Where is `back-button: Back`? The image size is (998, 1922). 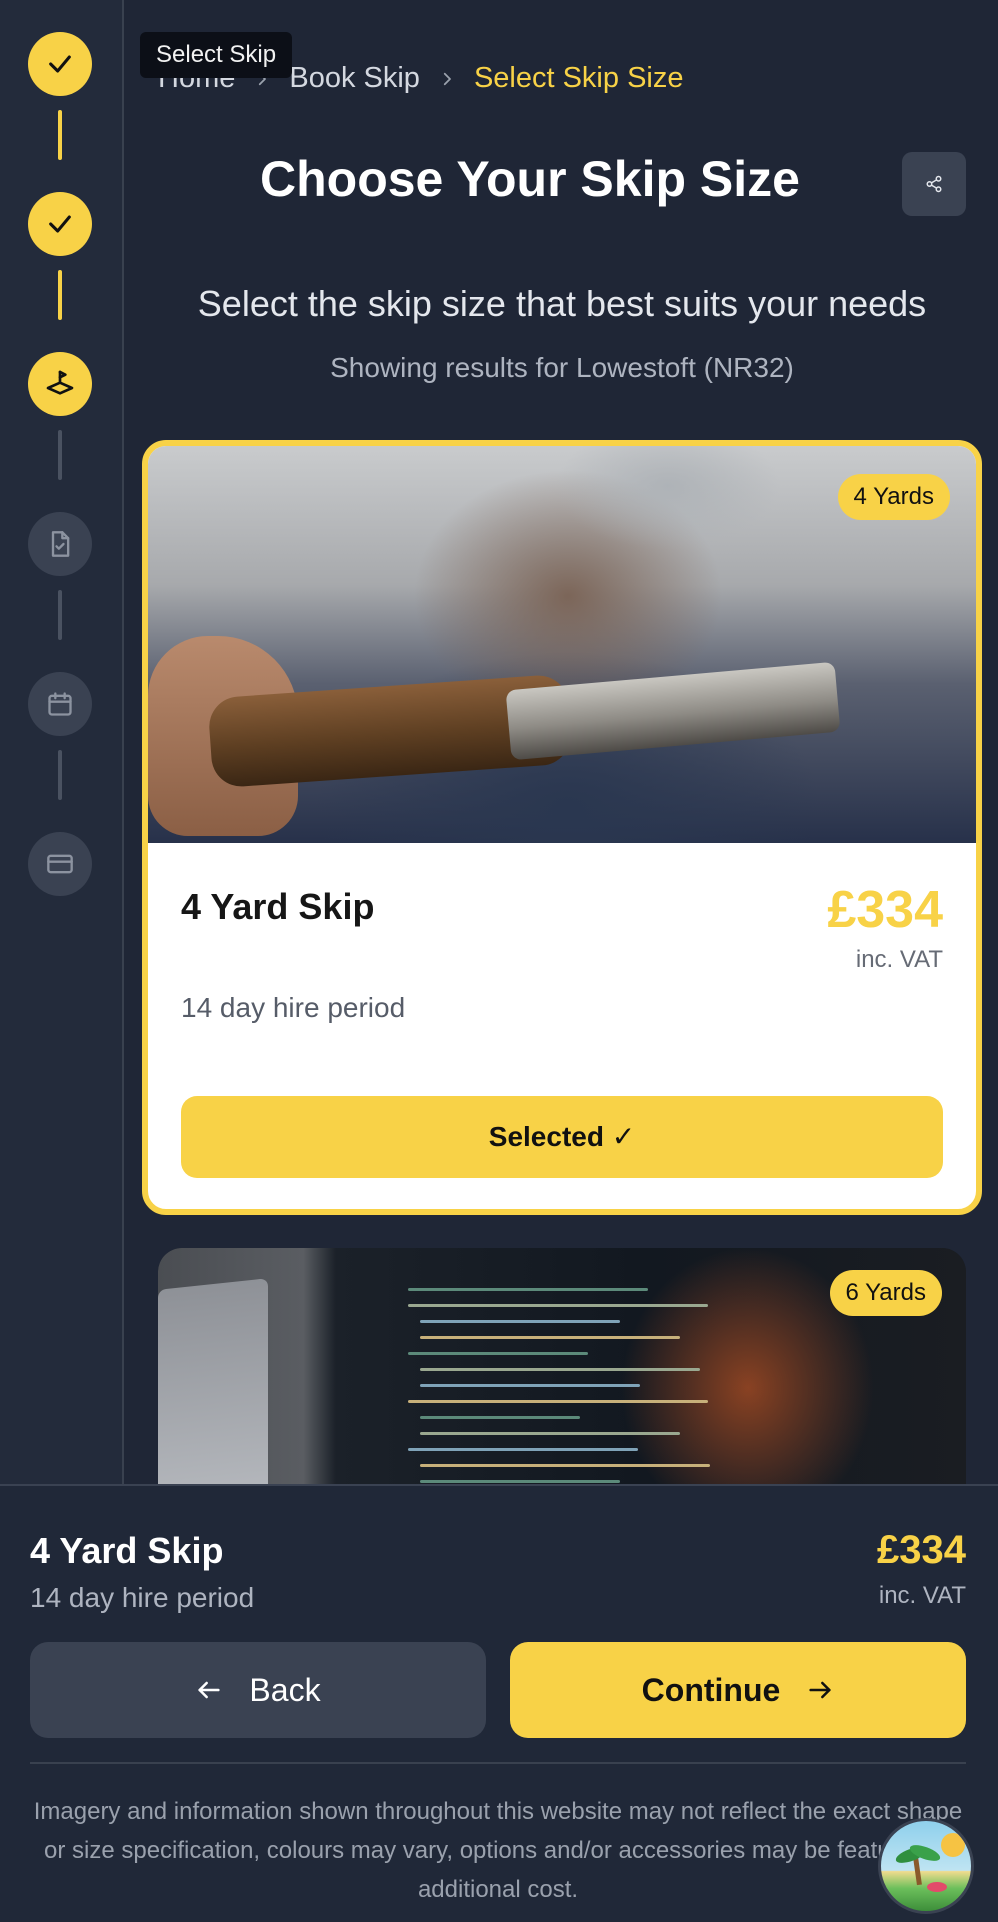 back-button: Back is located at coordinates (258, 1690).